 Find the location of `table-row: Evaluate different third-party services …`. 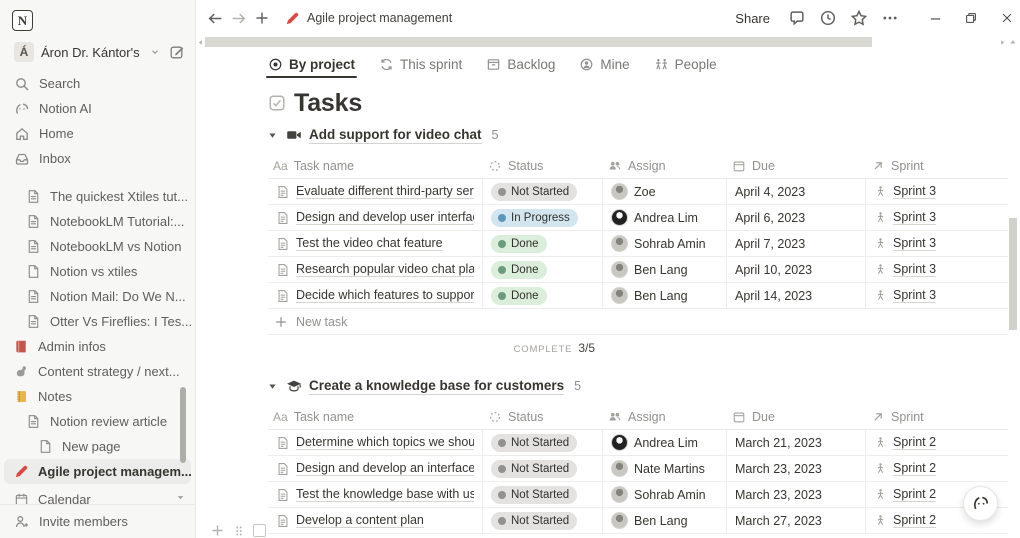

table-row: Evaluate different third-party services … is located at coordinates (638, 192).